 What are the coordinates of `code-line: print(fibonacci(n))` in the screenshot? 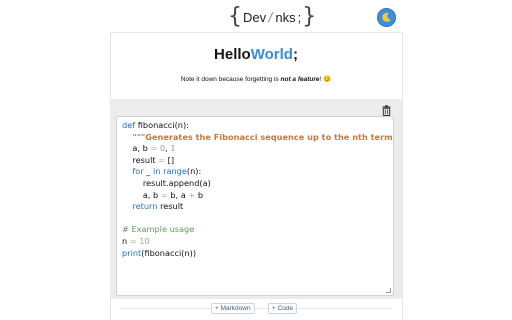 It's located at (159, 252).